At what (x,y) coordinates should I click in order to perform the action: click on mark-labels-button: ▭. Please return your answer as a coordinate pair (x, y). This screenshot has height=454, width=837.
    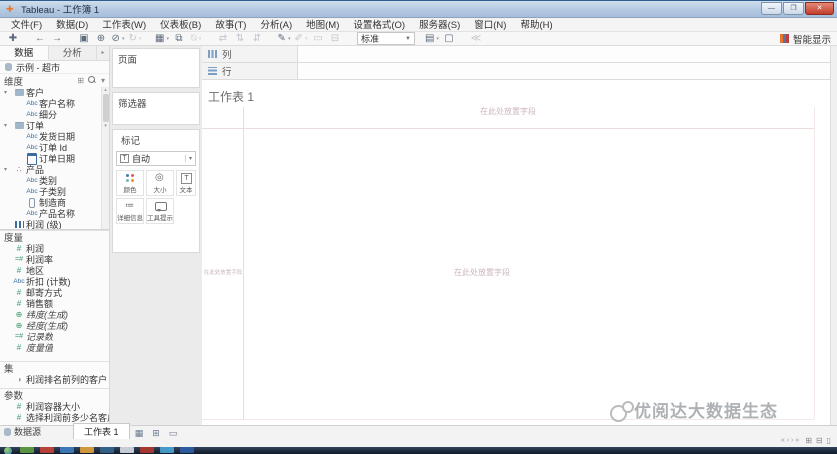
    Looking at the image, I should click on (318, 38).